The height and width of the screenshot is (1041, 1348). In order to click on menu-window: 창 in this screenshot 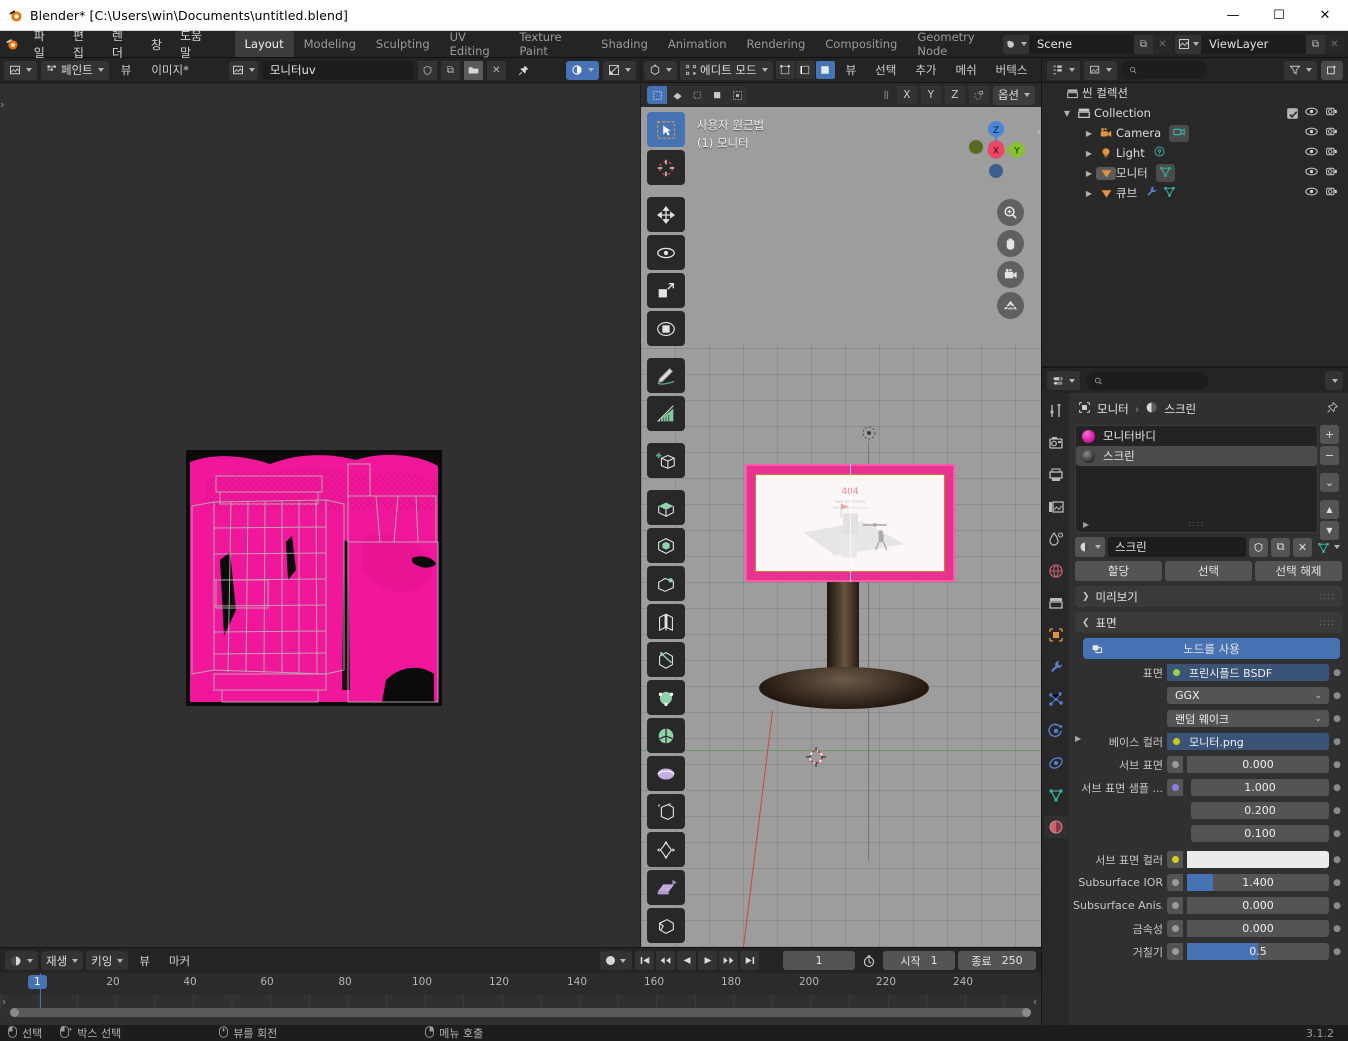, I will do `click(156, 44)`.